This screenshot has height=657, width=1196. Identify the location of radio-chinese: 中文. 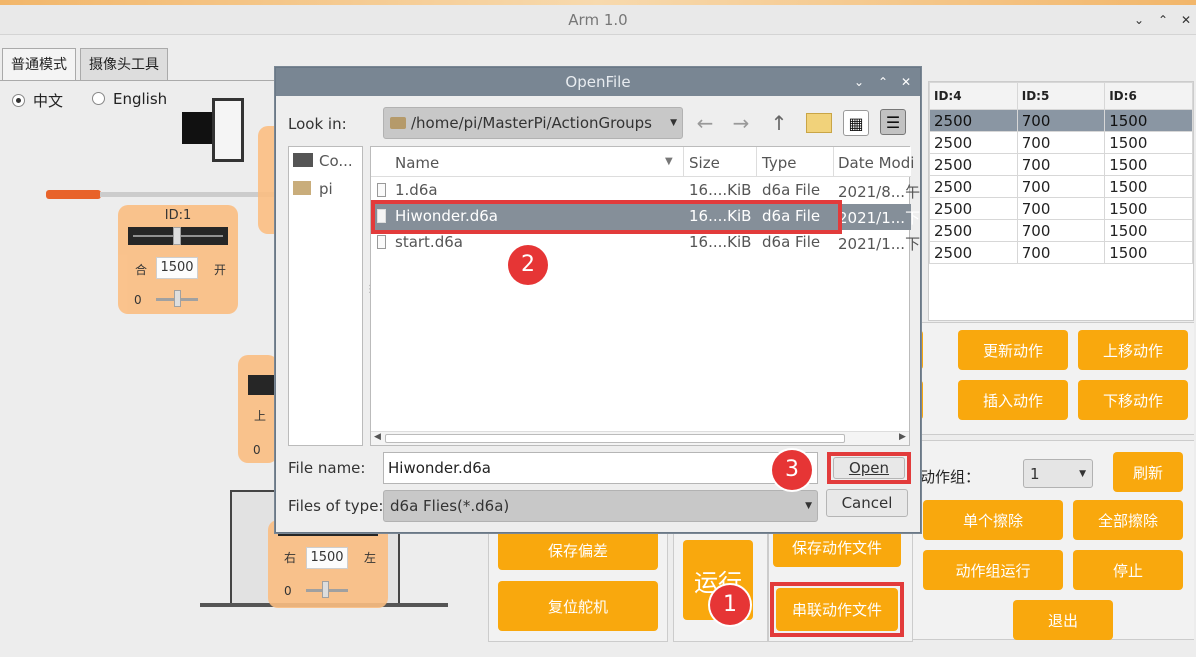
(37, 100).